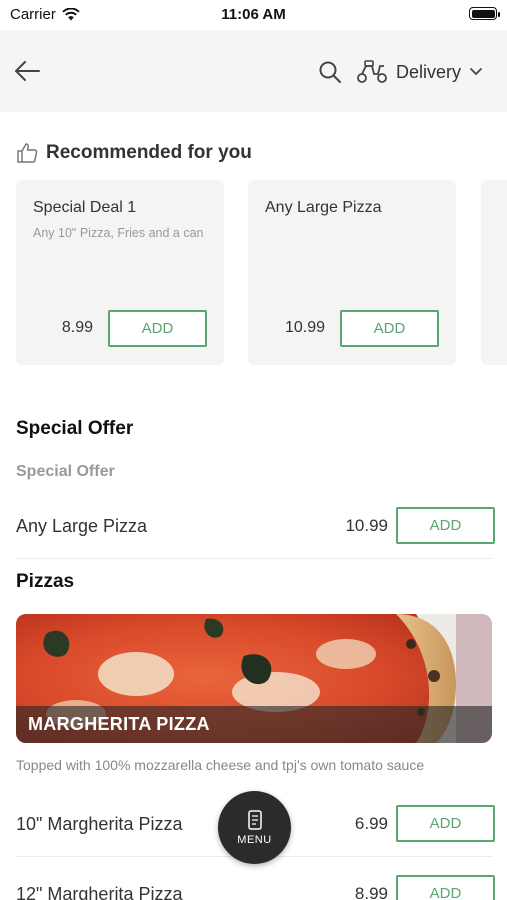 This screenshot has width=507, height=900. What do you see at coordinates (494, 272) in the screenshot?
I see `recommended-card-partial` at bounding box center [494, 272].